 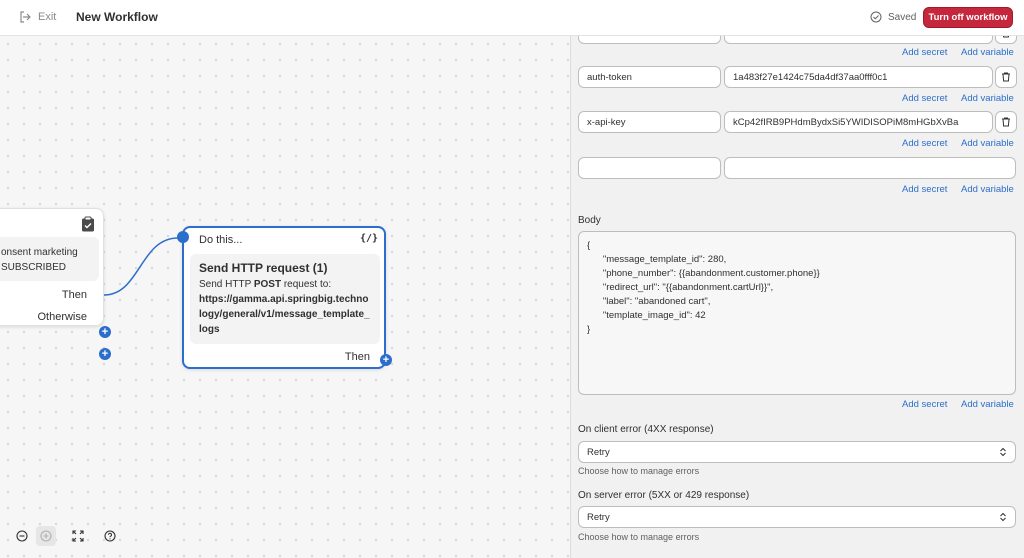 I want to click on header-value-input: 1a483f27e1424c75da4df37aa0fff0c1, so click(x=858, y=77).